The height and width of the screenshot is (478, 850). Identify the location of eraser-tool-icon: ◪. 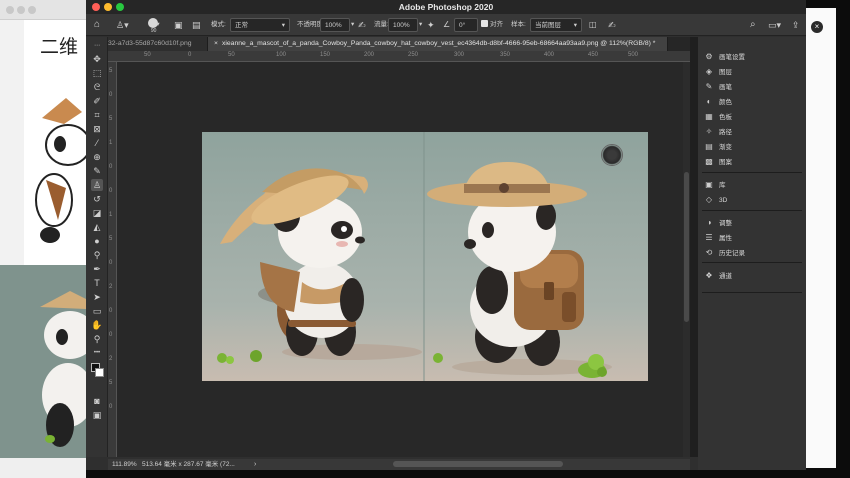
(97, 213).